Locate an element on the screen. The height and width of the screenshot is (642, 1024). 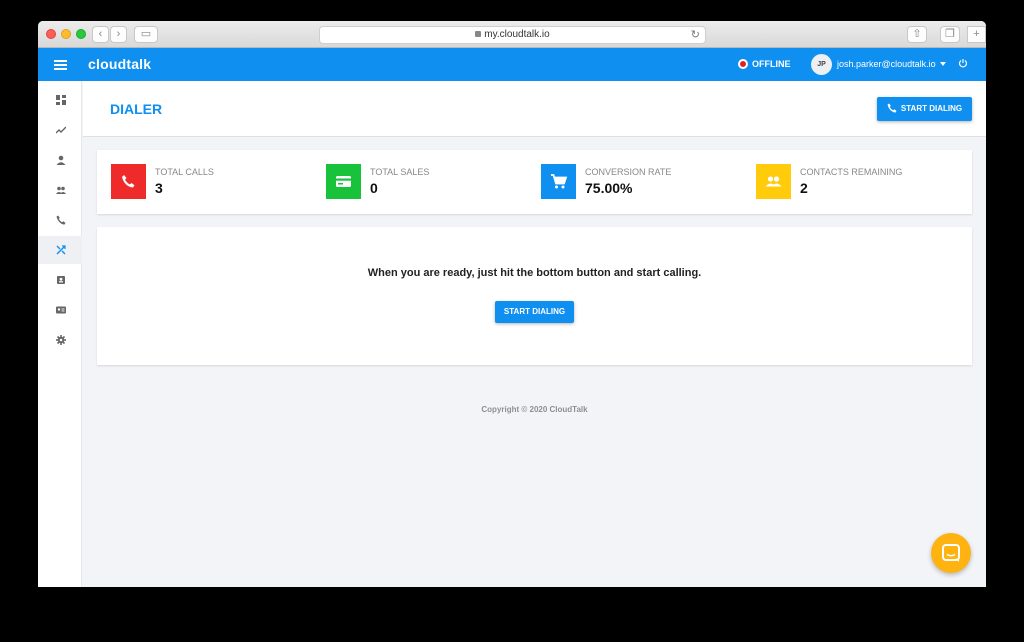
forward-button: › is located at coordinates (118, 34).